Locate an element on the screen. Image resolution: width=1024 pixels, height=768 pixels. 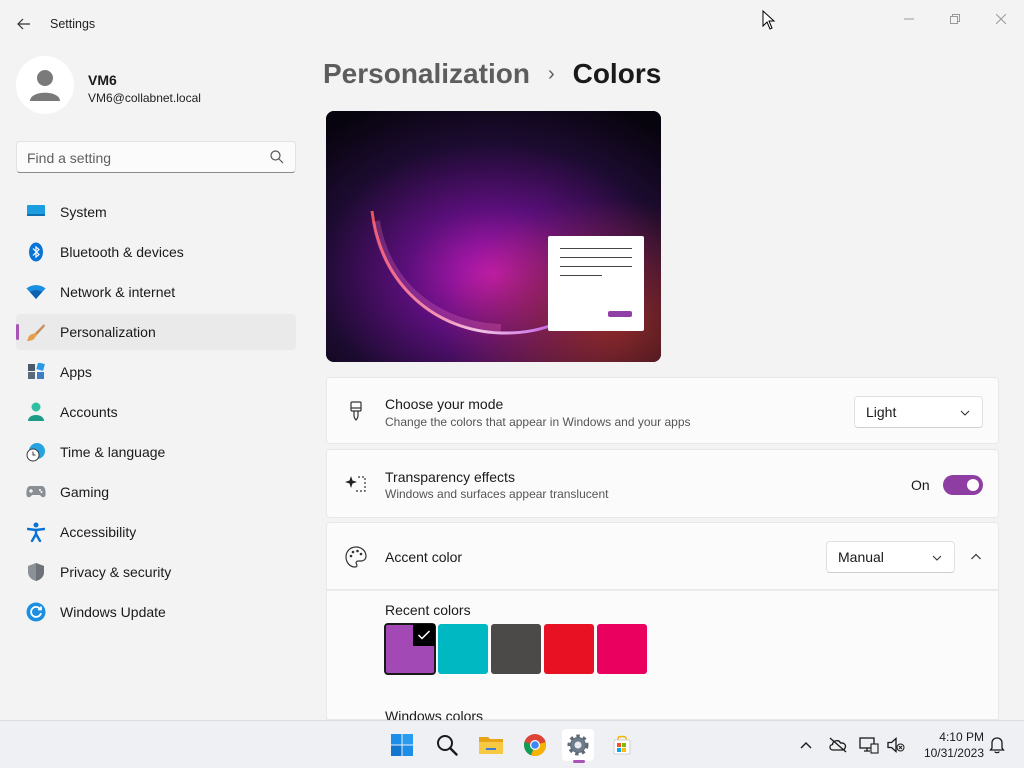
page-title: Colors is located at coordinates (617, 73).